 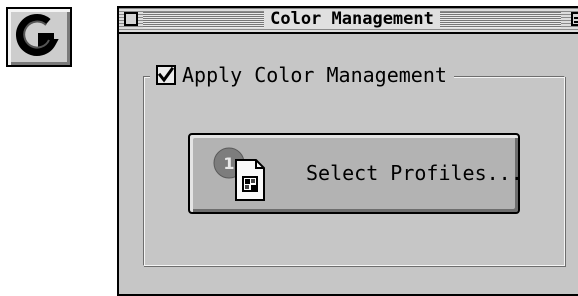 I want to click on window-title: Color Management, so click(x=348, y=19).